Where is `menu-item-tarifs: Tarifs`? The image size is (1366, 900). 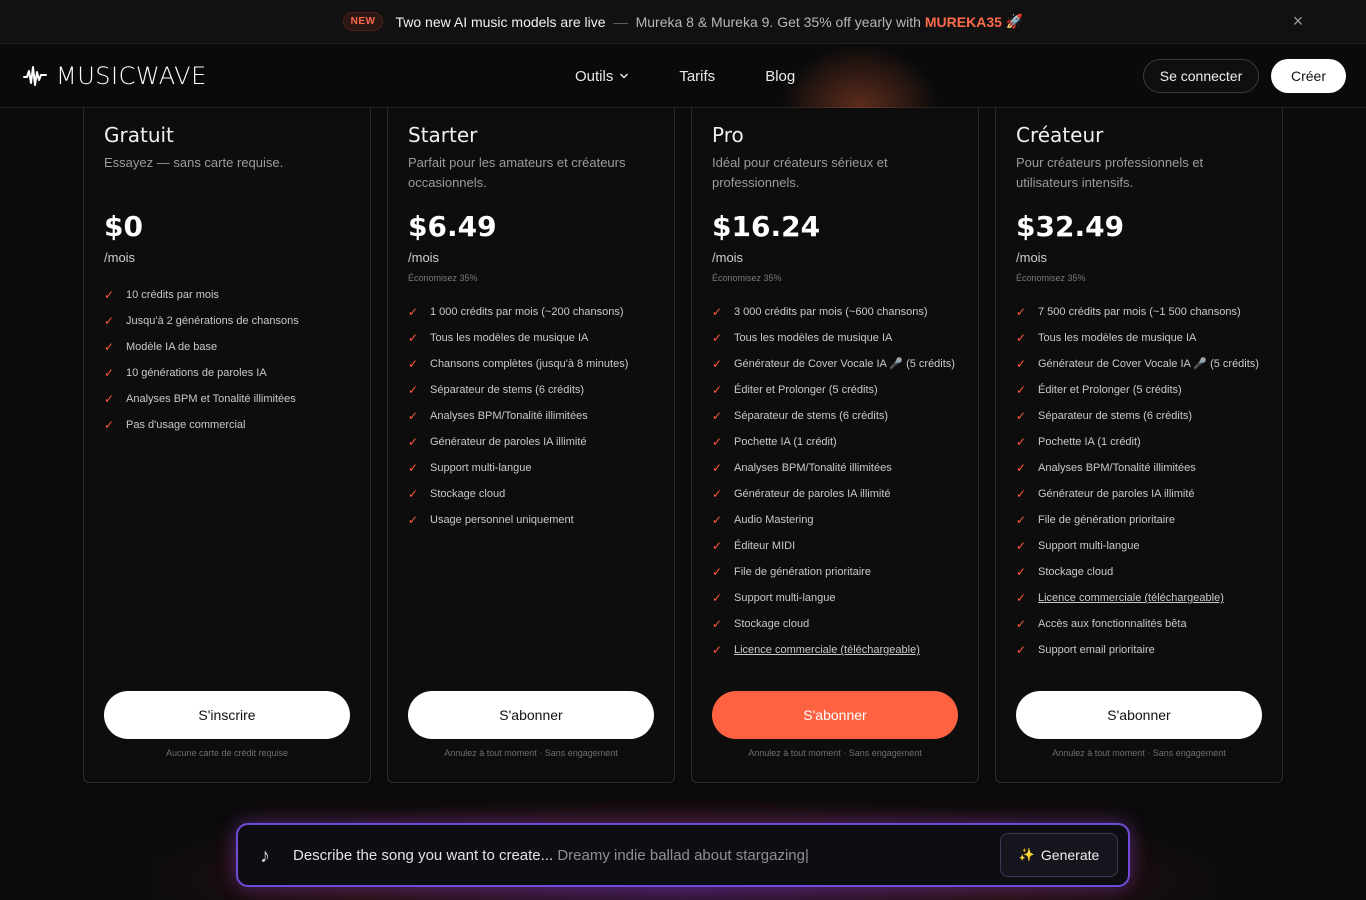 menu-item-tarifs: Tarifs is located at coordinates (697, 76).